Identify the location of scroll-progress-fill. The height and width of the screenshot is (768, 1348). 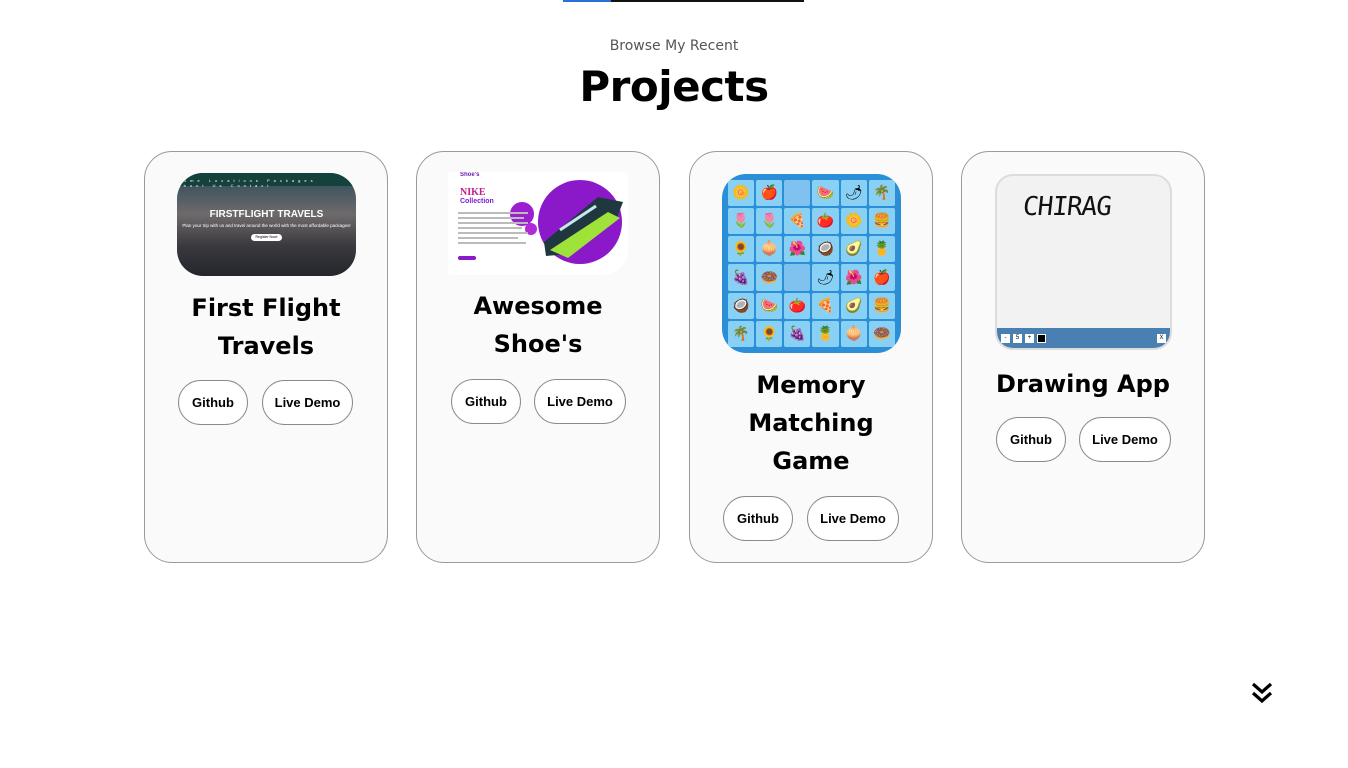
(587, 1).